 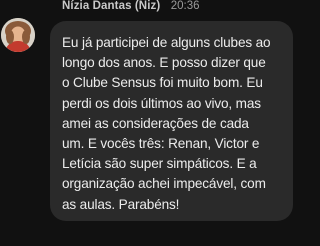 What do you see at coordinates (185, 6) in the screenshot?
I see `message-timestamp: 20:36` at bounding box center [185, 6].